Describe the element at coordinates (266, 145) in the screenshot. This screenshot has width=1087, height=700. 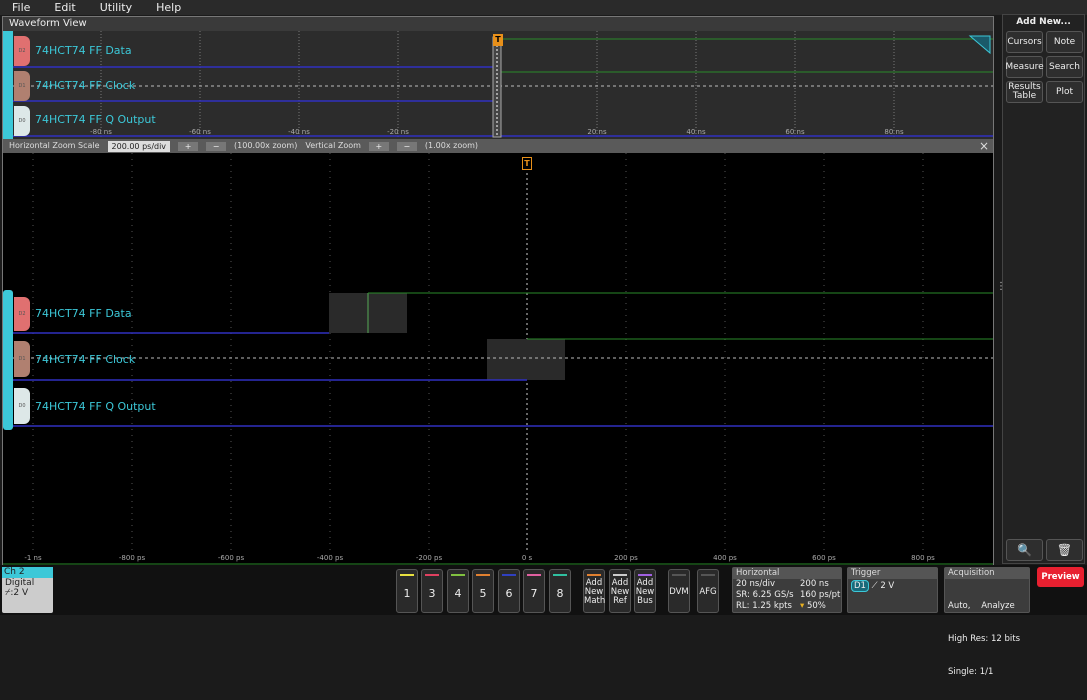
I see `h-zoom-factor: (100.00x zoom)` at that location.